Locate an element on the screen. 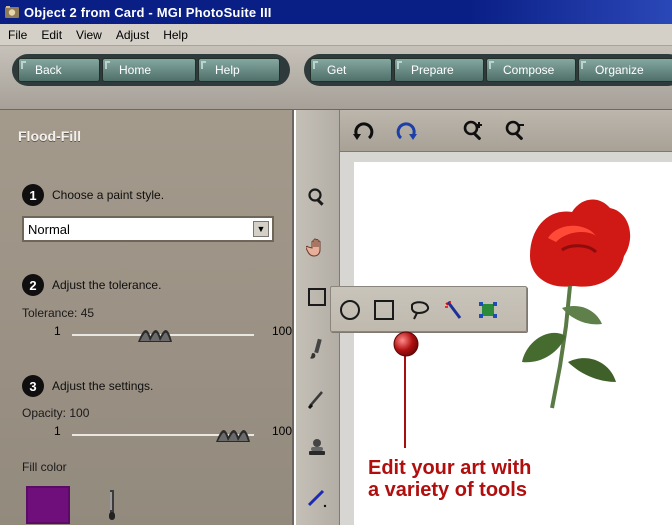 The height and width of the screenshot is (525, 672). paint-style-select: Normal ▼ is located at coordinates (148, 229).